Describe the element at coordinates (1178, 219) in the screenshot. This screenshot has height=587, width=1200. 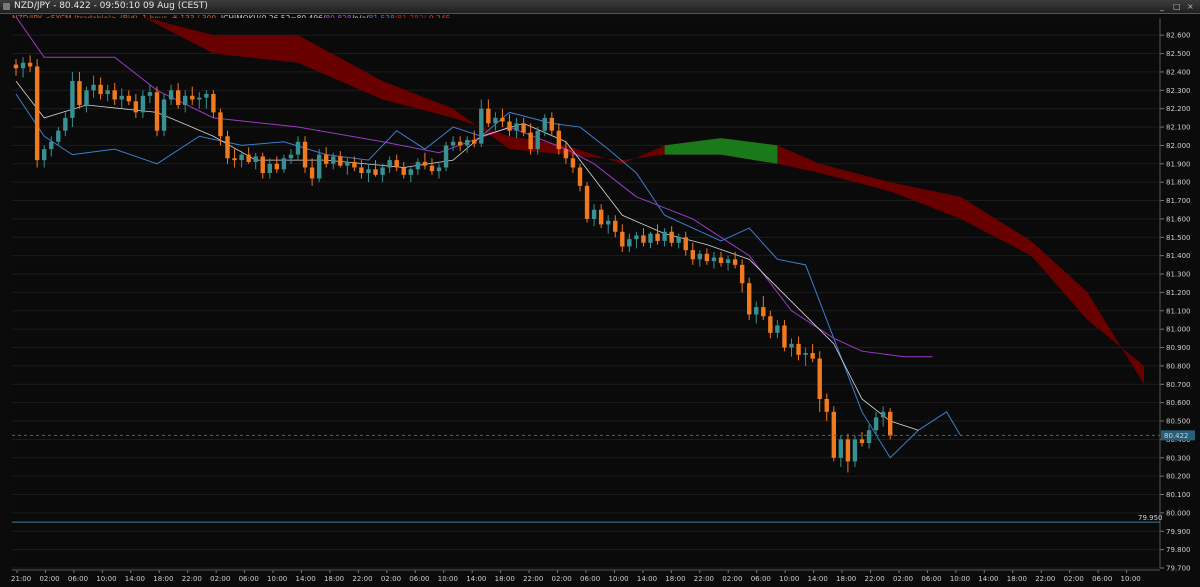
I see `y-tick-label: 81.600` at that location.